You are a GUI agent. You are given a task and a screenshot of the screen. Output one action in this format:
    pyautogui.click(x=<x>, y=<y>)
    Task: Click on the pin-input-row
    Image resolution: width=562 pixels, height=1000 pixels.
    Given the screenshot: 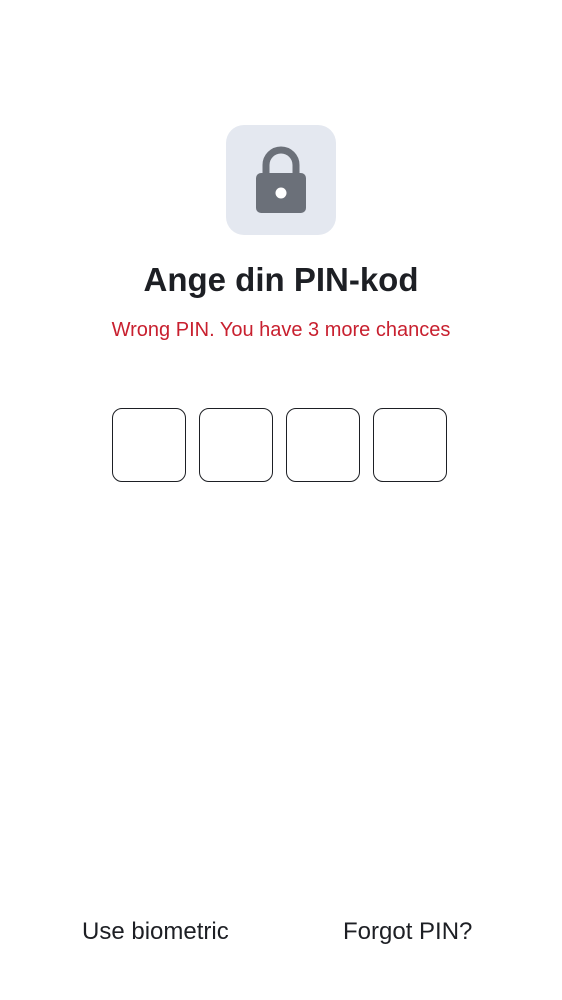 What is the action you would take?
    pyautogui.click(x=279, y=445)
    